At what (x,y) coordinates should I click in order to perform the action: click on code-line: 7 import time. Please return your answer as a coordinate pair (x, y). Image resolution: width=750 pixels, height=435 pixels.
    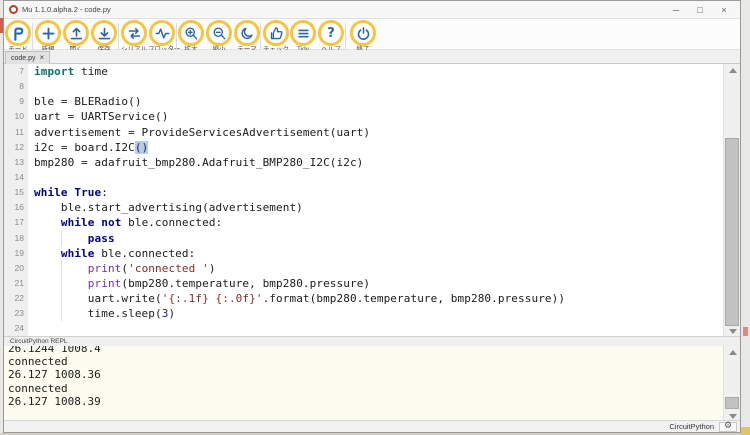
    Looking at the image, I should click on (372, 72).